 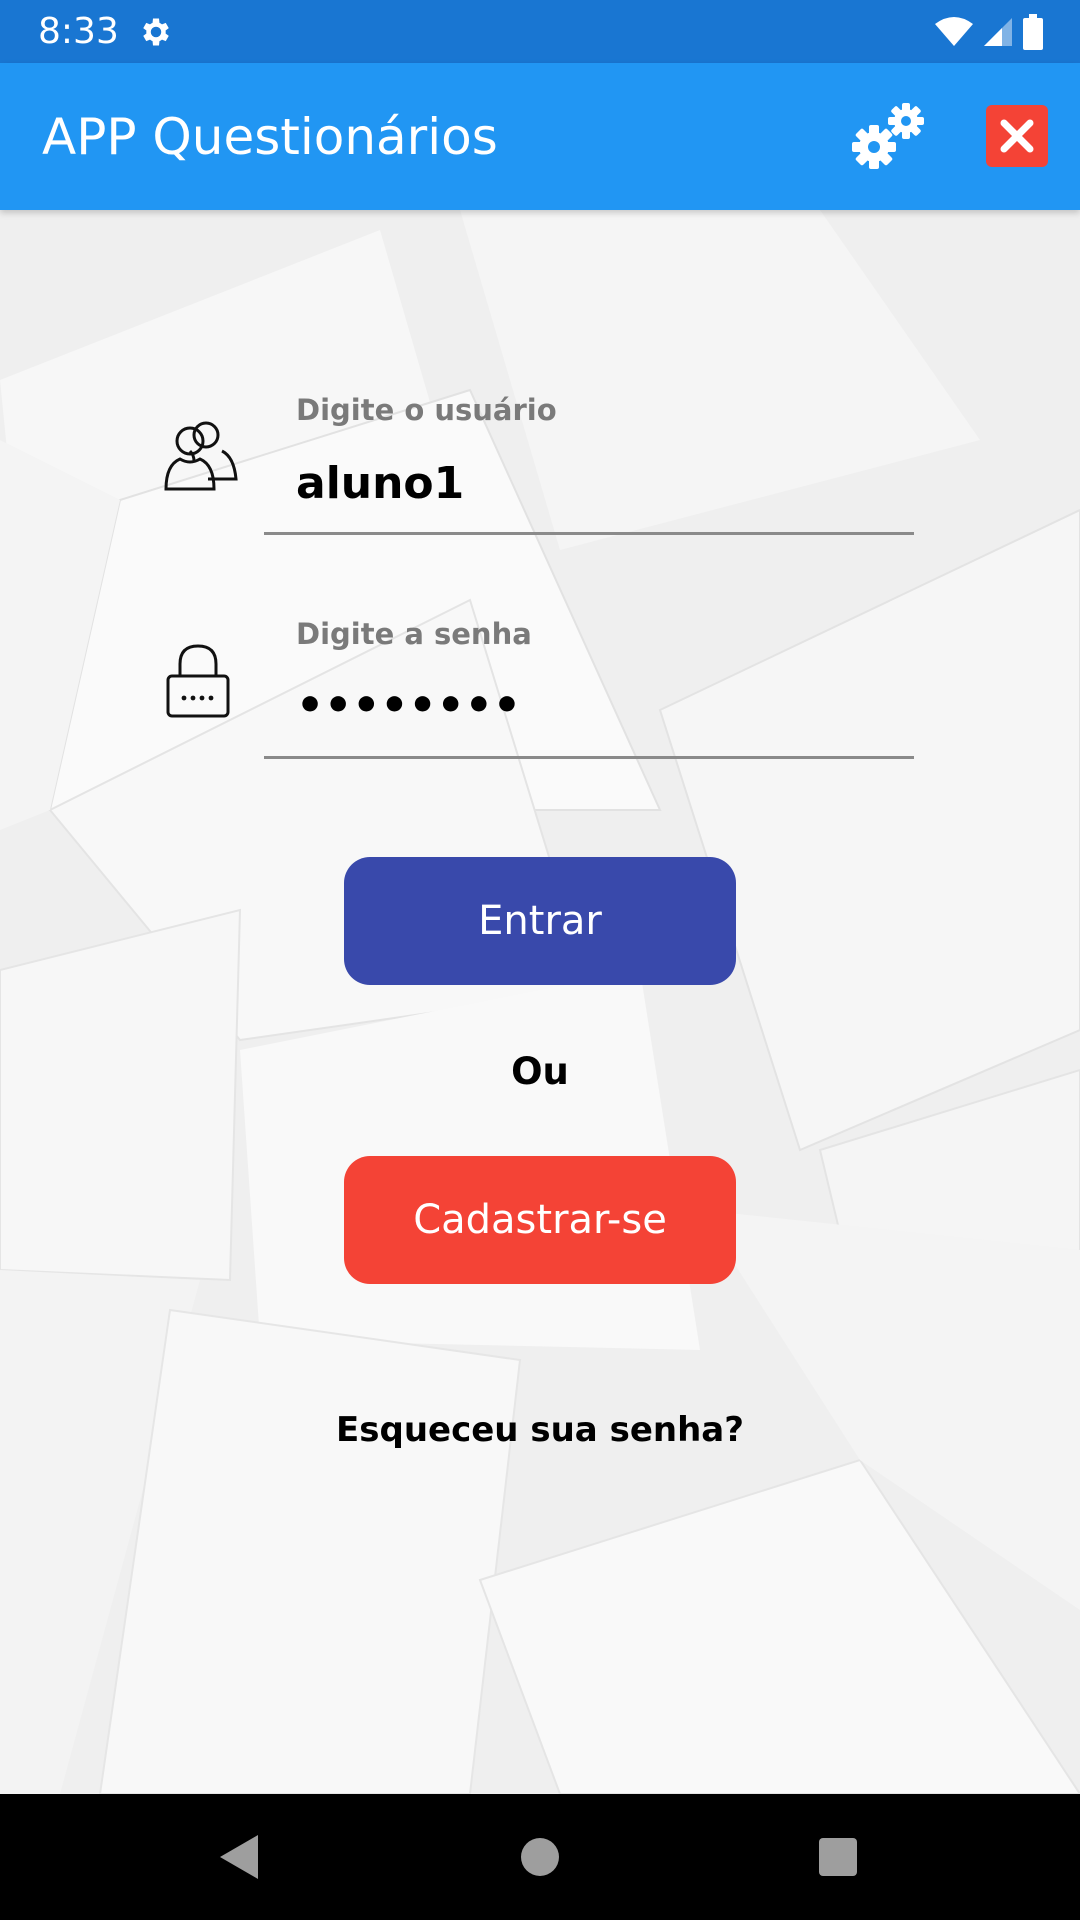 What do you see at coordinates (540, 1071) in the screenshot?
I see `or-label: Ou` at bounding box center [540, 1071].